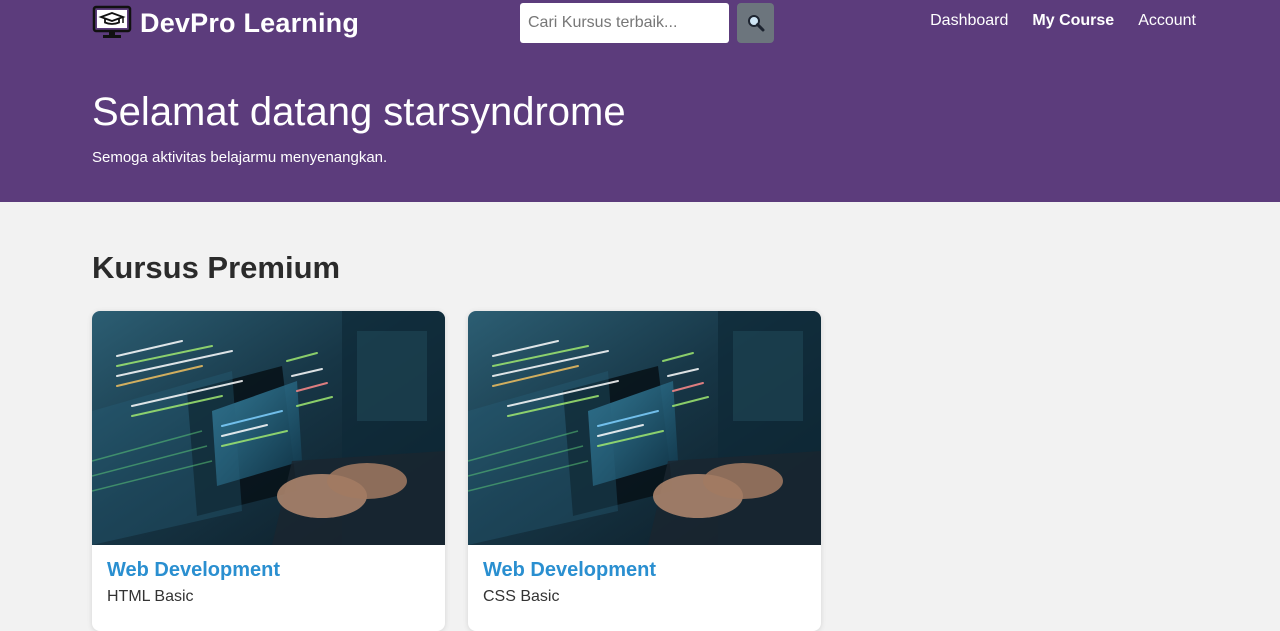  Describe the element at coordinates (150, 596) in the screenshot. I see `course-subtitle: HTML Basic` at that location.